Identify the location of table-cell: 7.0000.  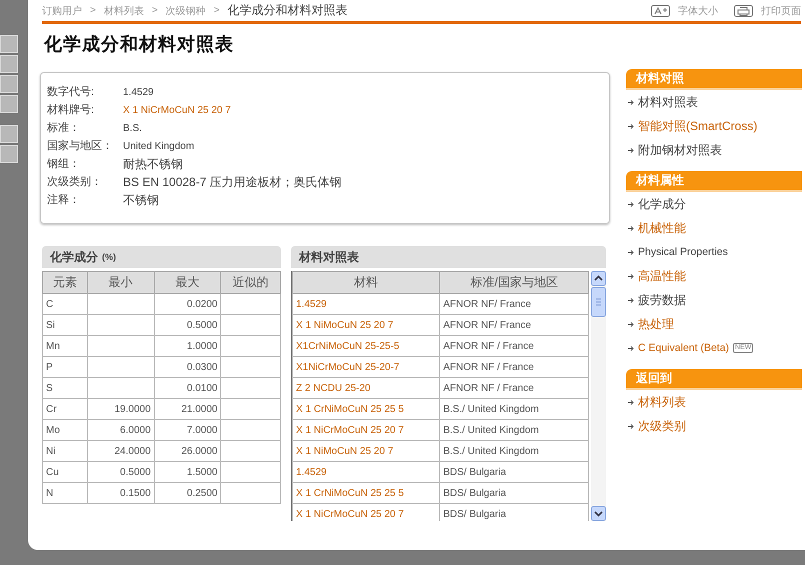
(187, 430).